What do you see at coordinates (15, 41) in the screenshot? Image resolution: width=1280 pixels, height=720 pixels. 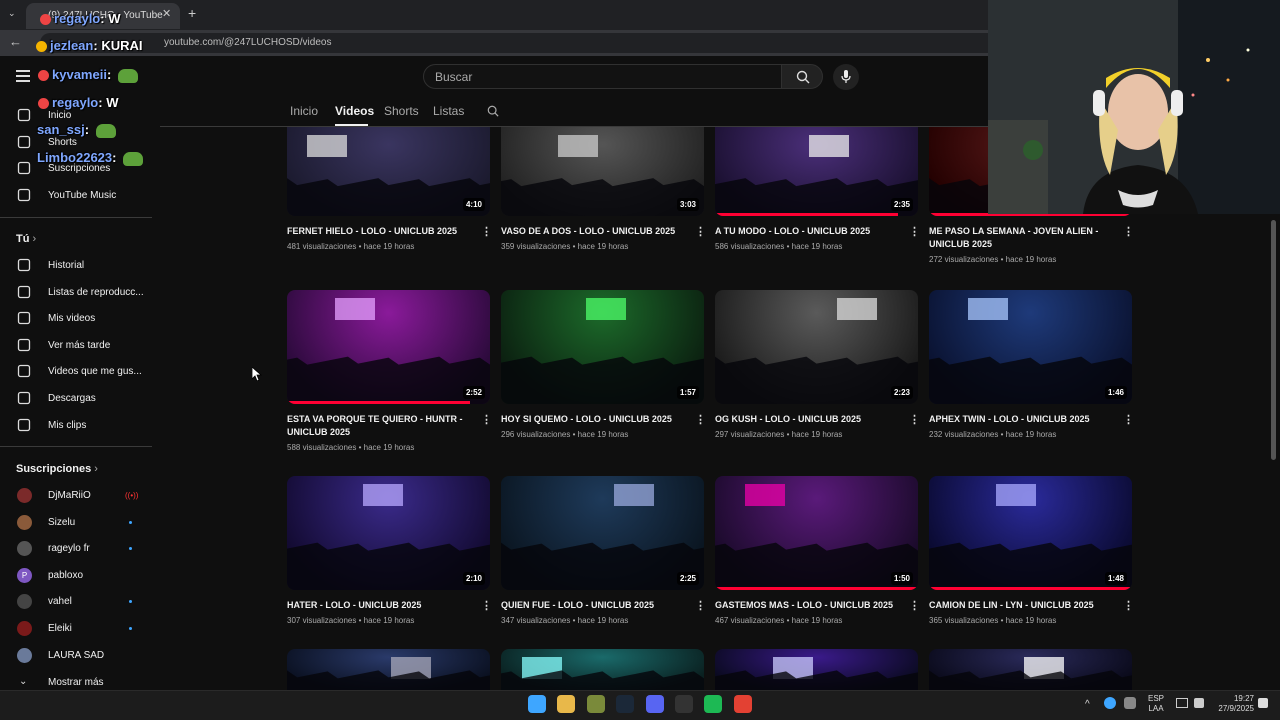 I see `back-arrow-icon: ←` at bounding box center [15, 41].